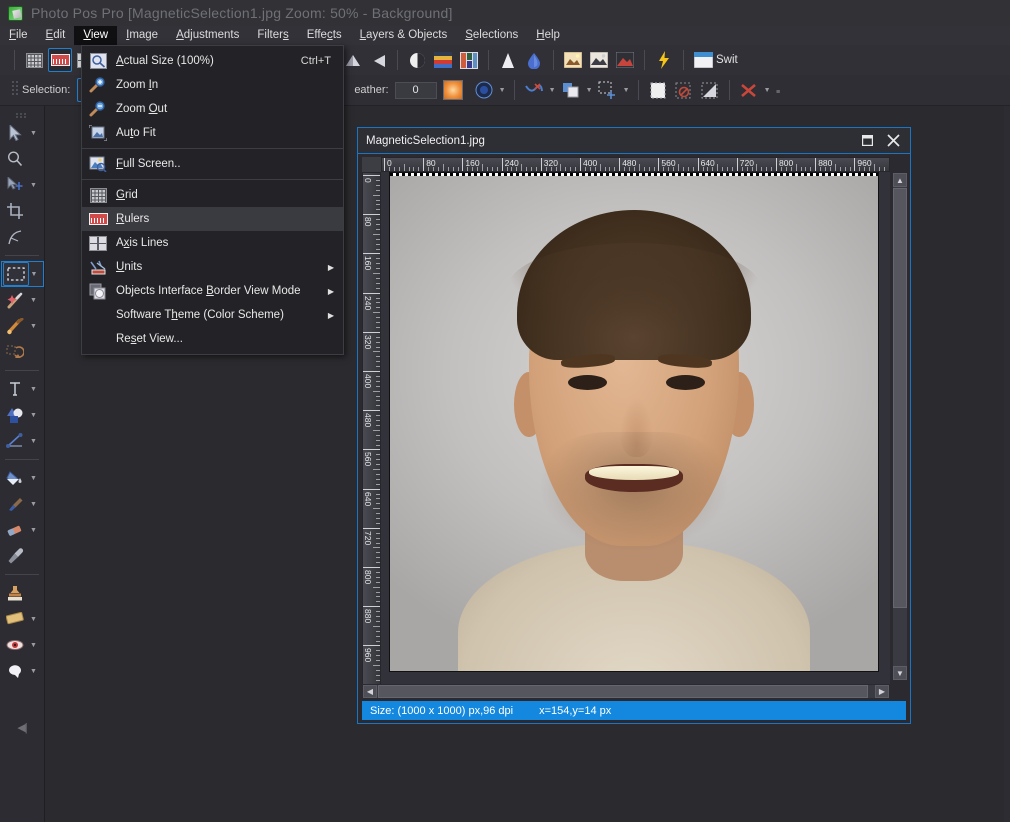 The height and width of the screenshot is (822, 1010). Describe the element at coordinates (749, 90) in the screenshot. I see `clear-selection-icon` at that location.